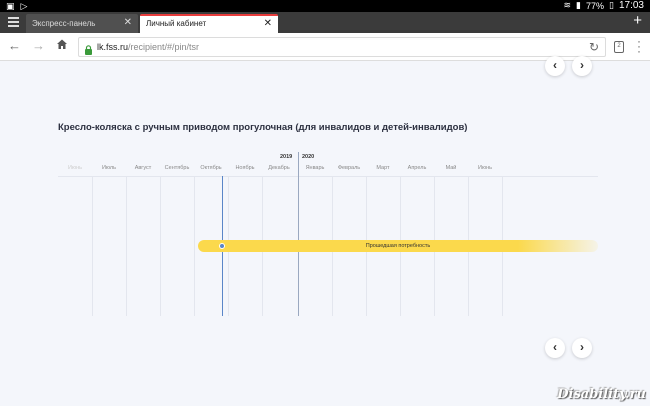 The image size is (650, 406). I want to click on month-label: Январь, so click(315, 168).